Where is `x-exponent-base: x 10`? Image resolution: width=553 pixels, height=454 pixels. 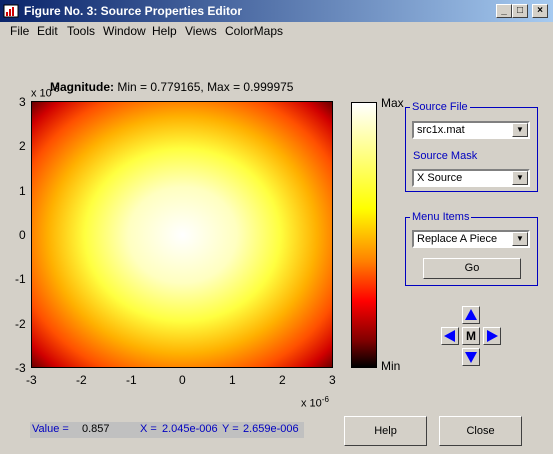
x-exponent-base: x 10 is located at coordinates (311, 403).